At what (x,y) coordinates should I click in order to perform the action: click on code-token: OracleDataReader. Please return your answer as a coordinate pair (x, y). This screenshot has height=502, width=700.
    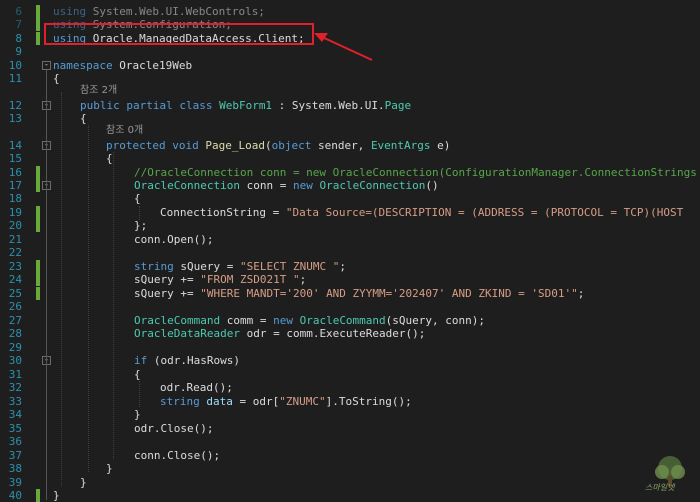
    Looking at the image, I should click on (187, 333).